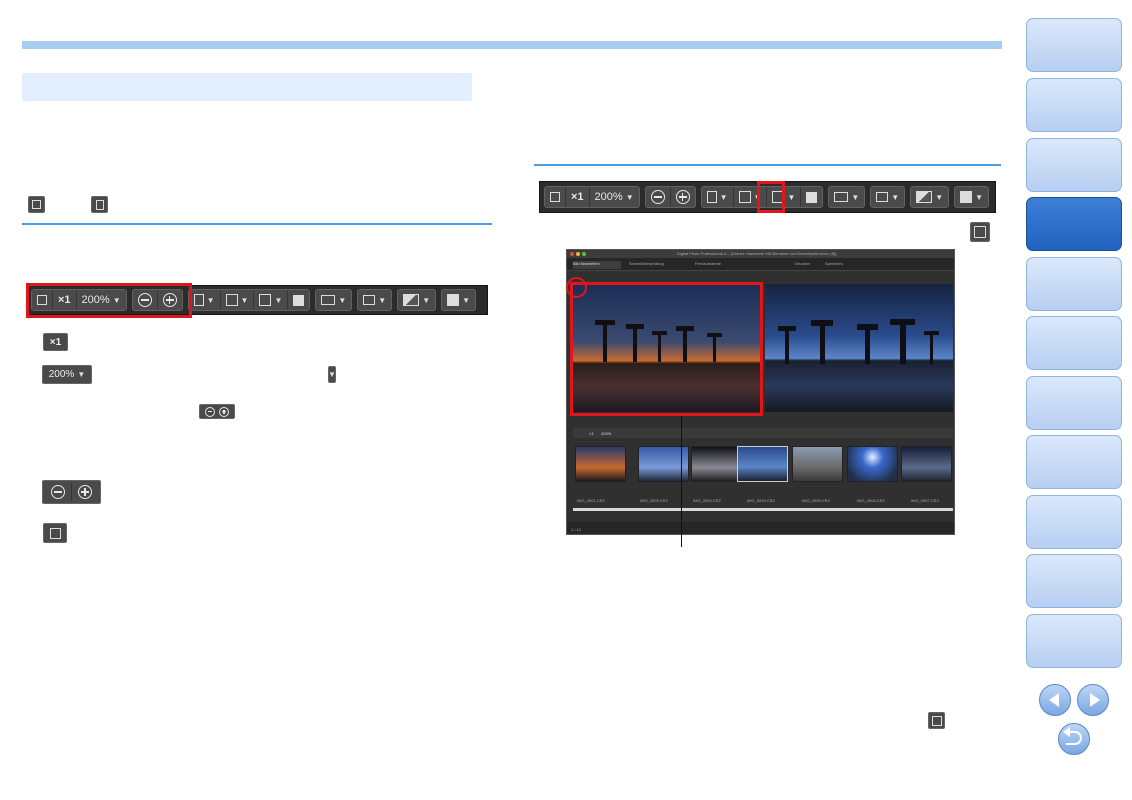 The width and height of the screenshot is (1132, 800). What do you see at coordinates (762, 464) in the screenshot?
I see `thumbnail-selected` at bounding box center [762, 464].